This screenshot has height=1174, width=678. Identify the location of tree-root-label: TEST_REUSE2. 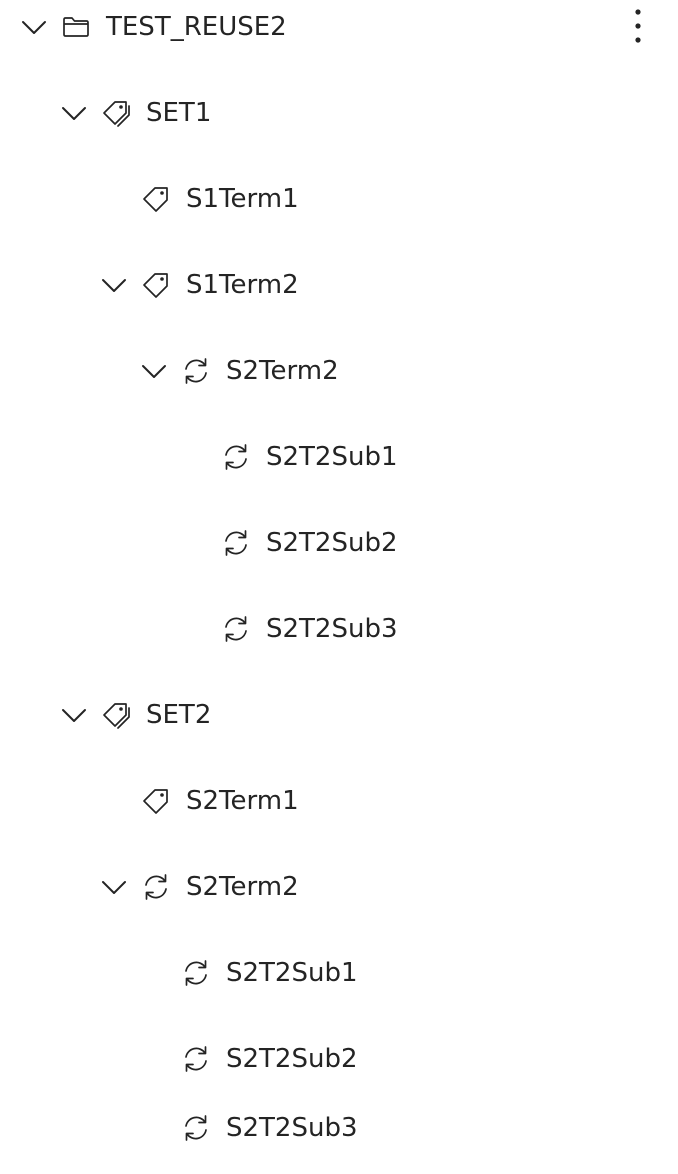
(196, 27).